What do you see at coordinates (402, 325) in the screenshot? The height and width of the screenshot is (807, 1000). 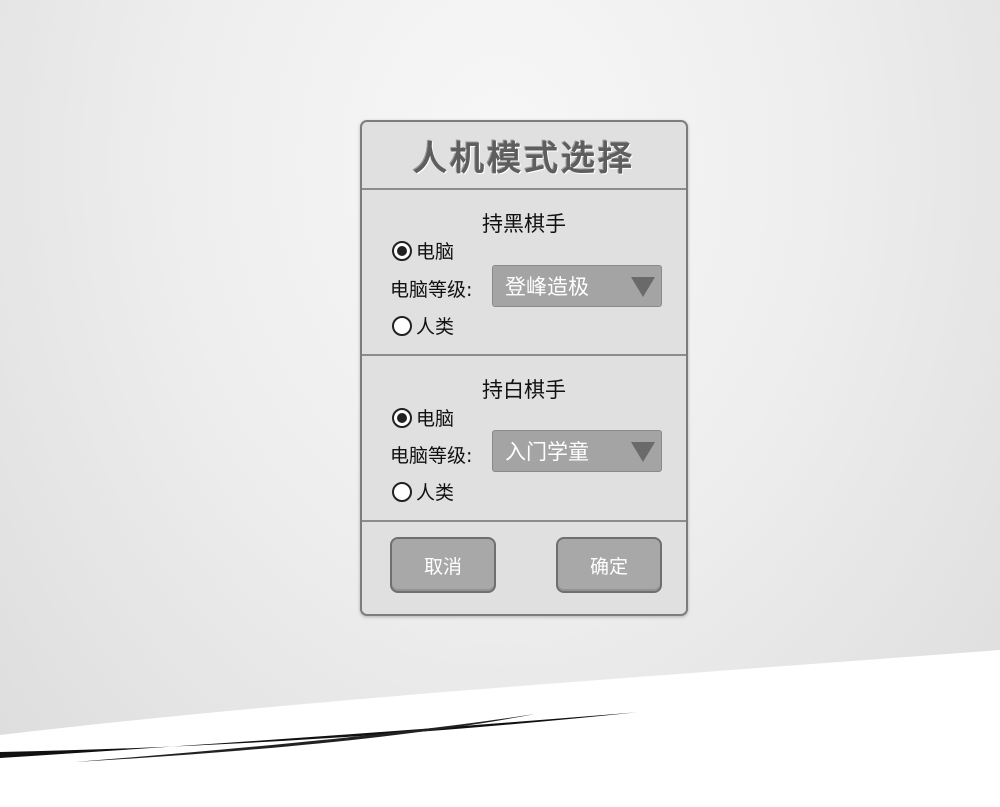 I see `black-human-radio` at bounding box center [402, 325].